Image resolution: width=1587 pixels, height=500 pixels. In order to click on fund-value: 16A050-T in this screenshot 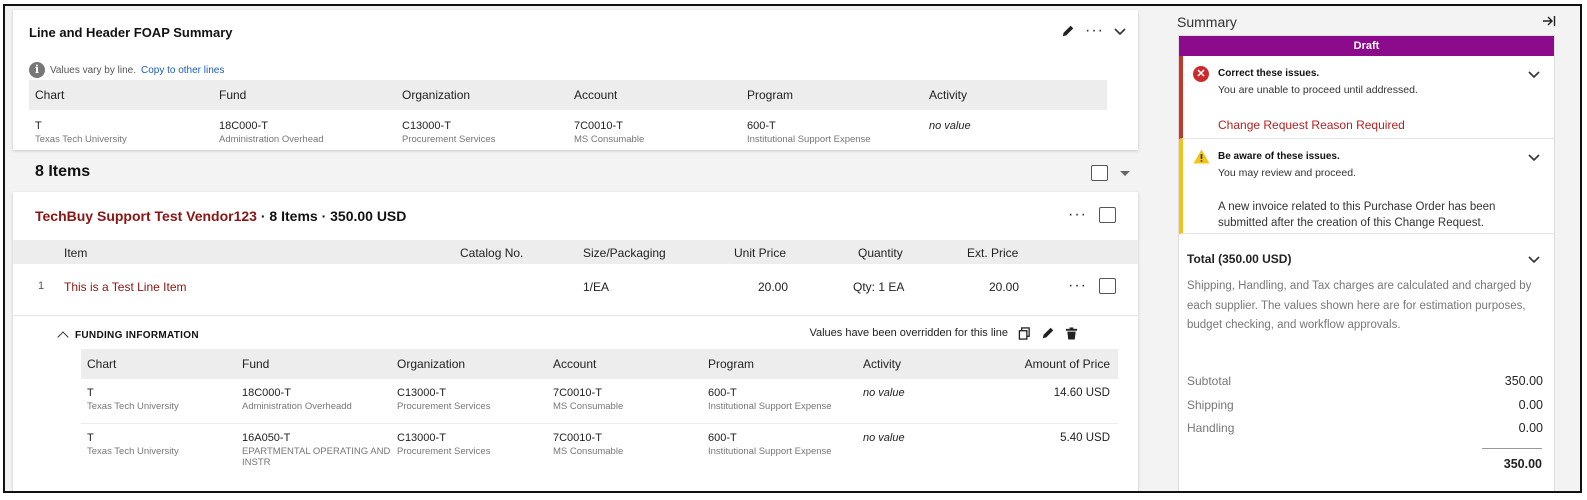, I will do `click(266, 438)`.